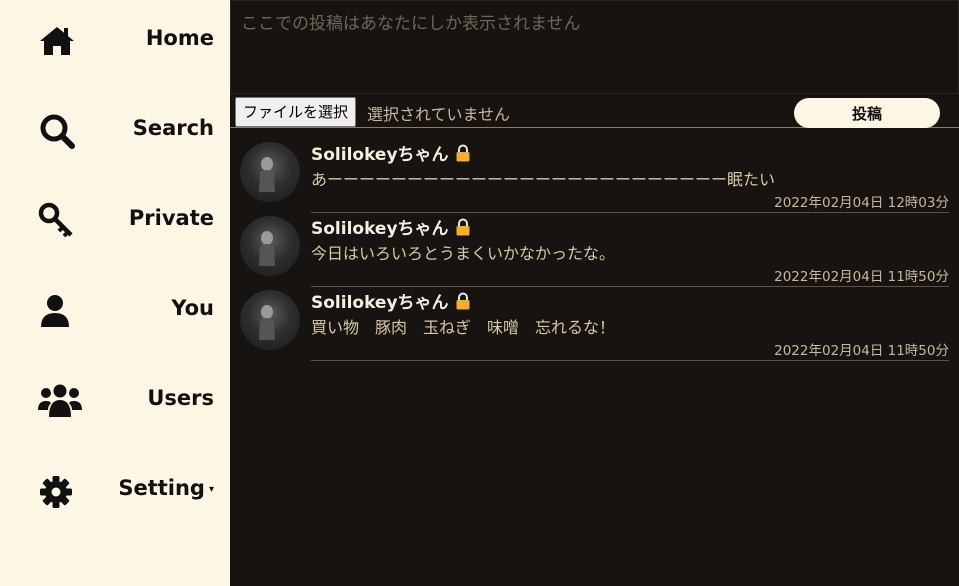  Describe the element at coordinates (439, 114) in the screenshot. I see `file-status-text: 選択されていません` at that location.